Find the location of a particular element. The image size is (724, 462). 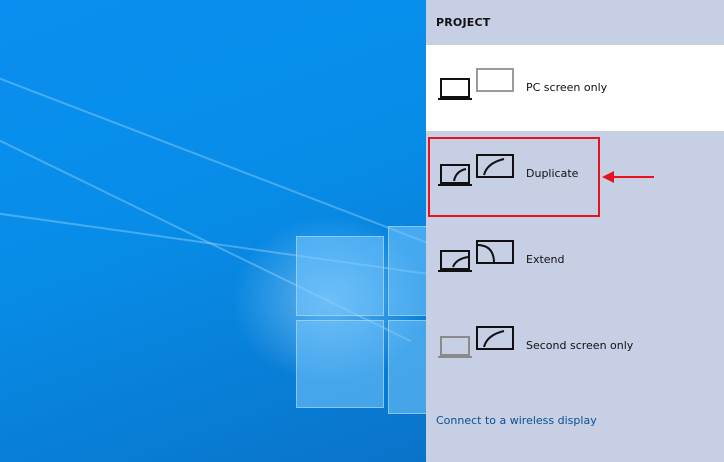

pointer-arrow-icon is located at coordinates (628, 177).